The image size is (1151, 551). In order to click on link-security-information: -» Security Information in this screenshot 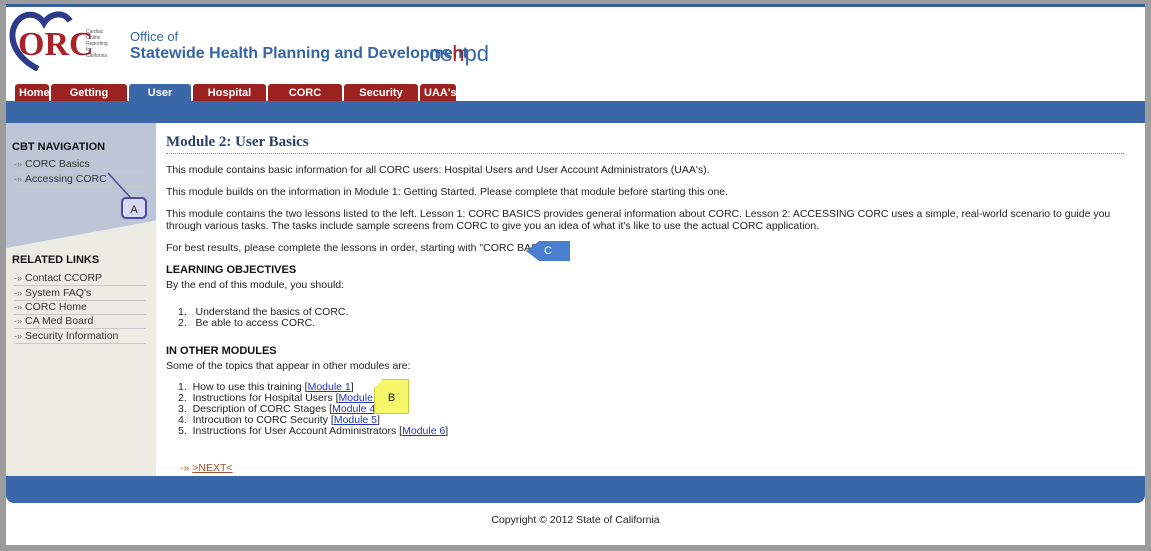, I will do `click(80, 337)`.